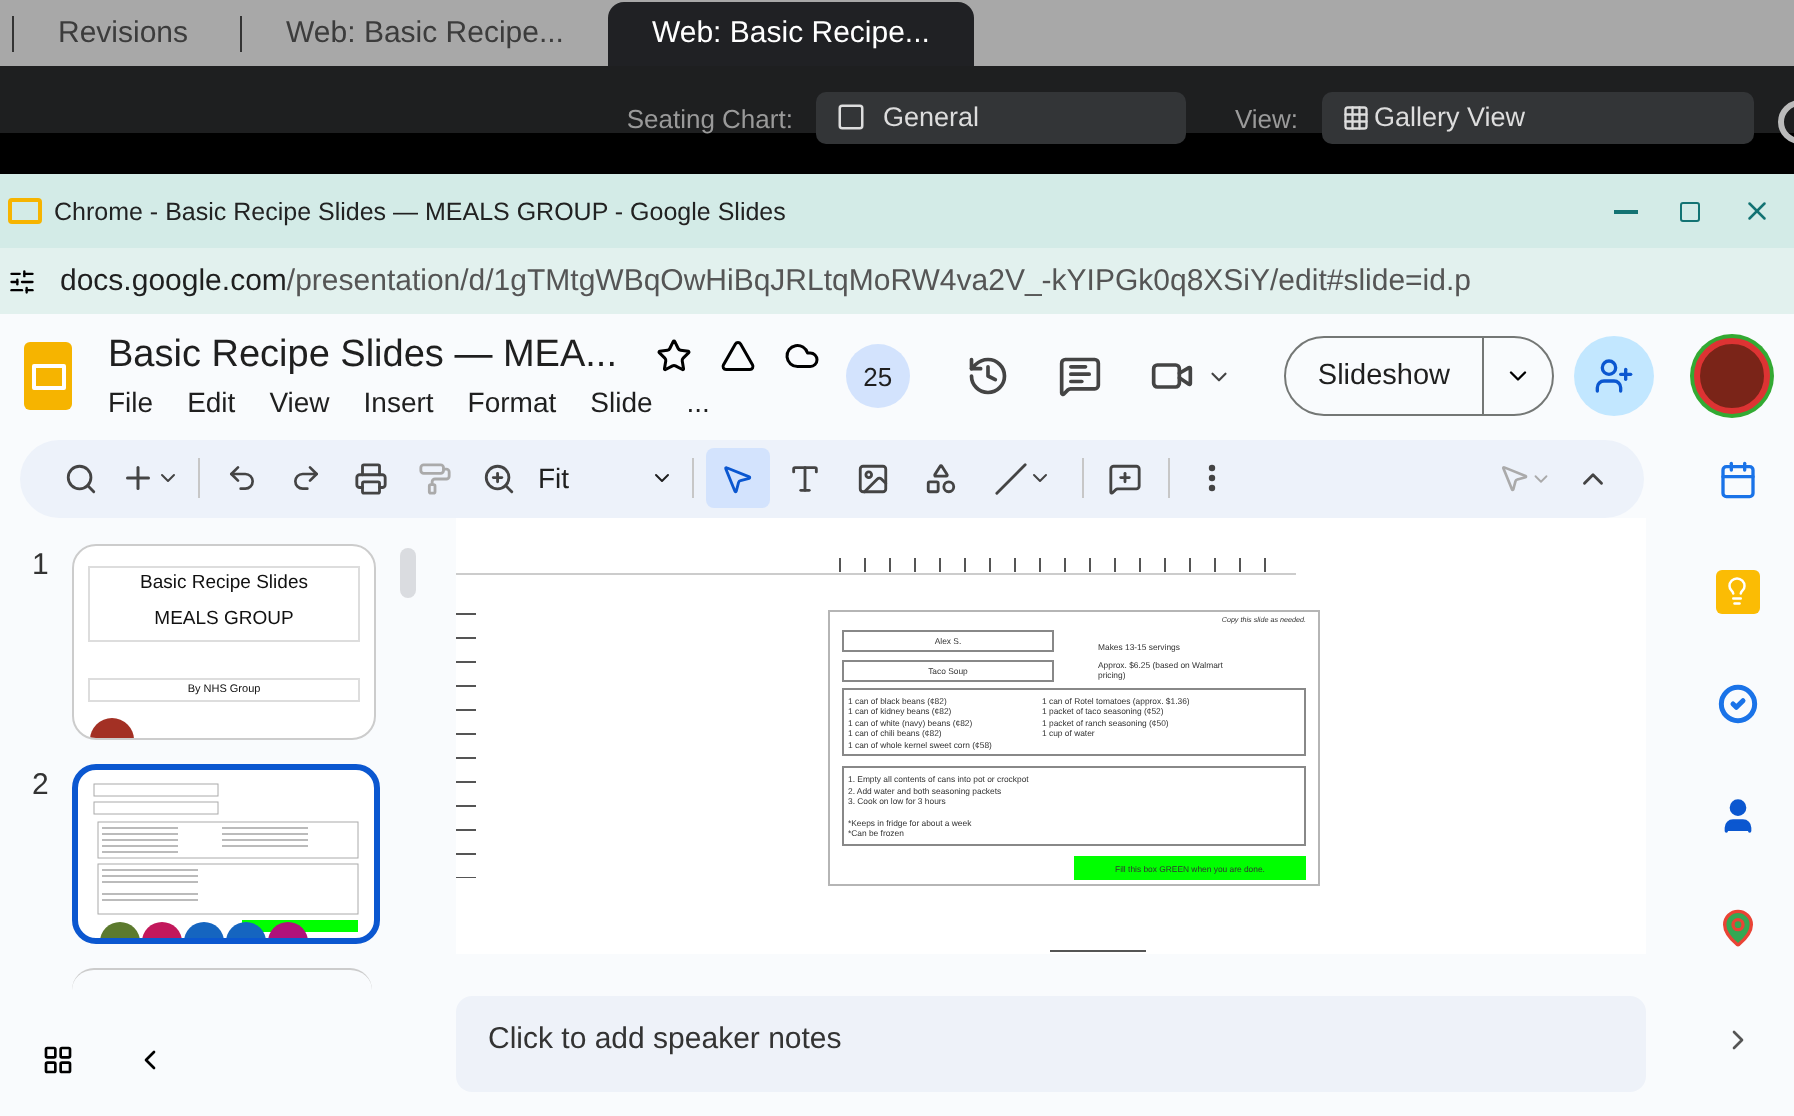 The width and height of the screenshot is (1794, 1116). What do you see at coordinates (41, 565) in the screenshot?
I see `slide-number: 1` at bounding box center [41, 565].